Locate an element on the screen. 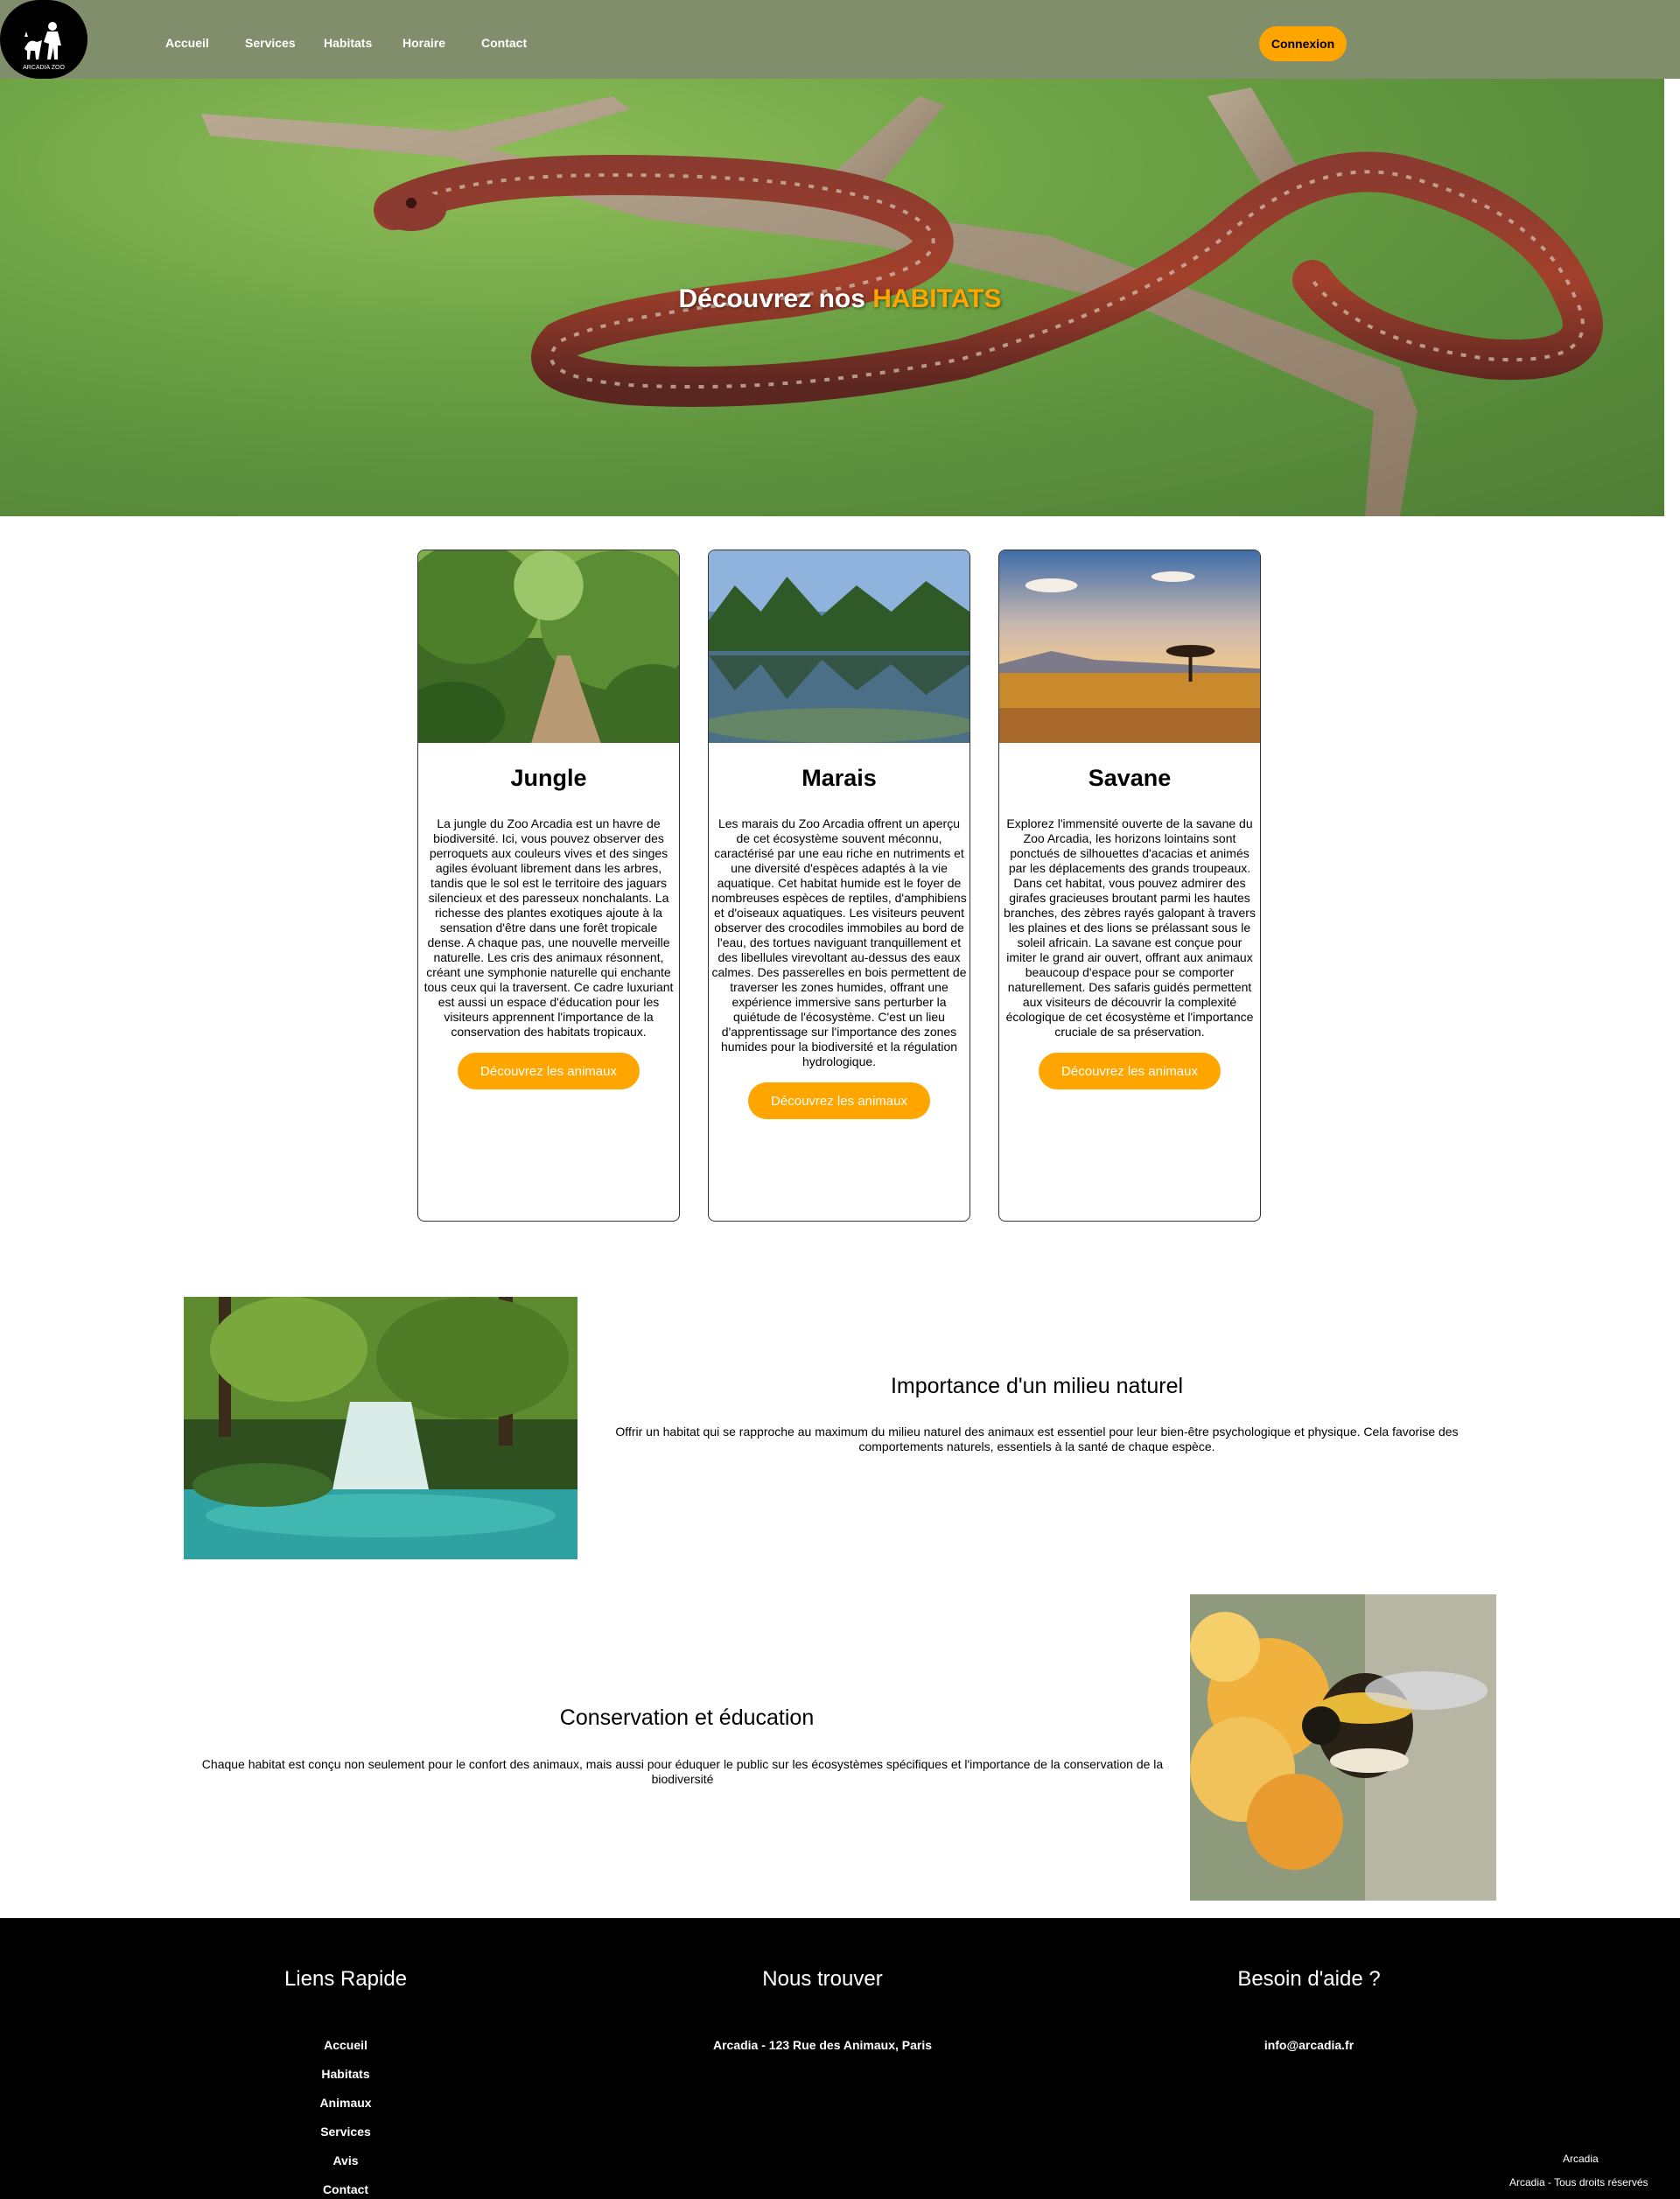  hero-title: Découvrez nos HABITATS is located at coordinates (832, 299).